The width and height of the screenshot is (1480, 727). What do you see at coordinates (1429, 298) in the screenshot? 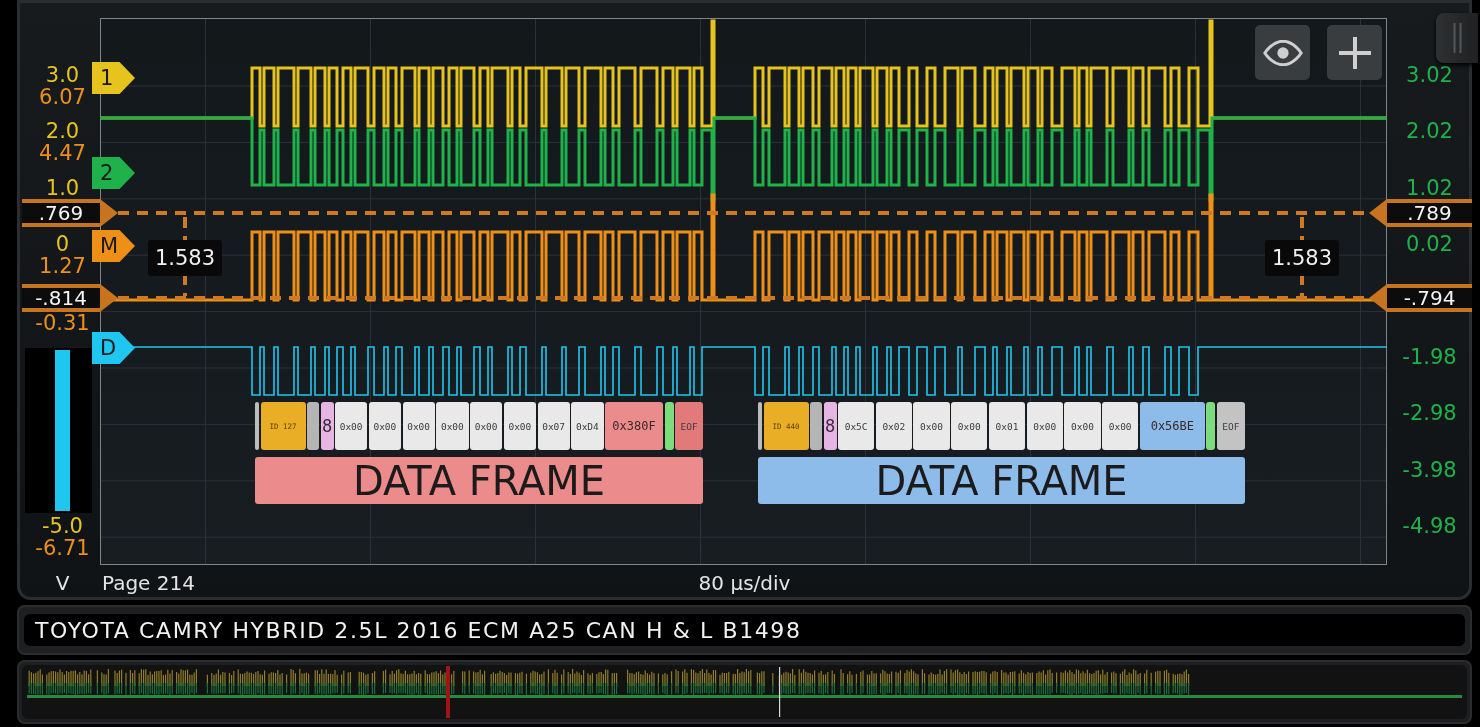
I see `cursor-readout: -.794` at bounding box center [1429, 298].